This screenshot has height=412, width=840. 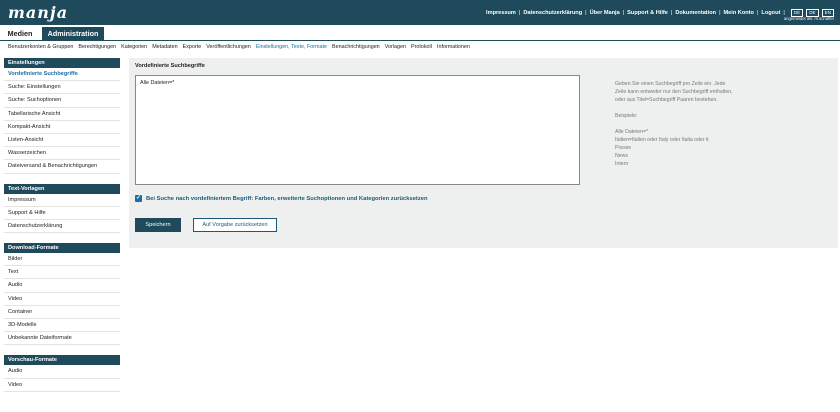 I want to click on sidebar-item-dateiversand: Dateiversand & Benachrichtigungen, so click(x=62, y=167).